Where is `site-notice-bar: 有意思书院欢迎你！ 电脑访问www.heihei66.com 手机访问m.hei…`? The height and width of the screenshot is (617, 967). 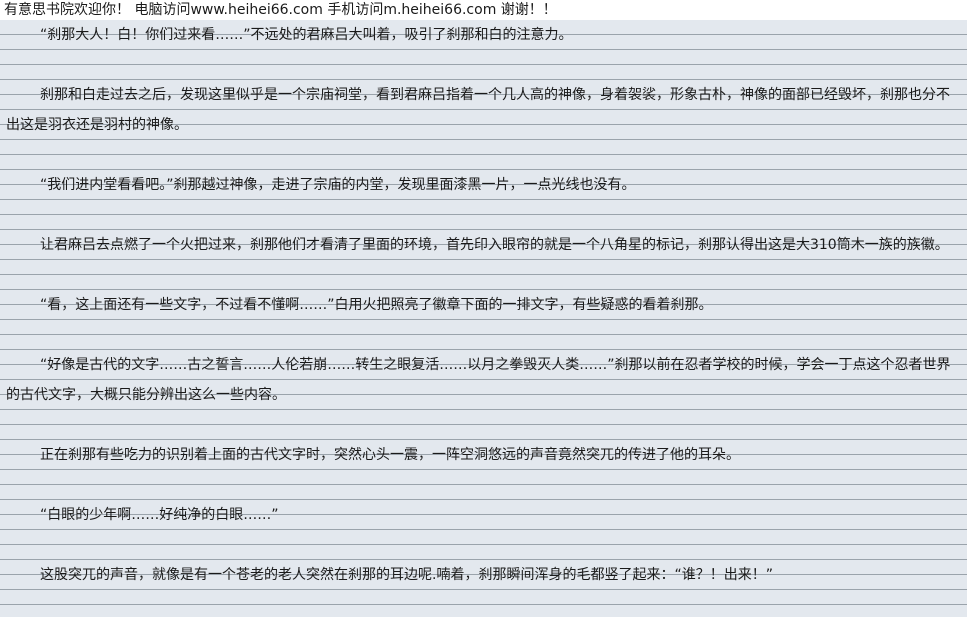 site-notice-bar: 有意思书院欢迎你！ 电脑访问www.heihei66.com 手机访问m.hei… is located at coordinates (483, 10).